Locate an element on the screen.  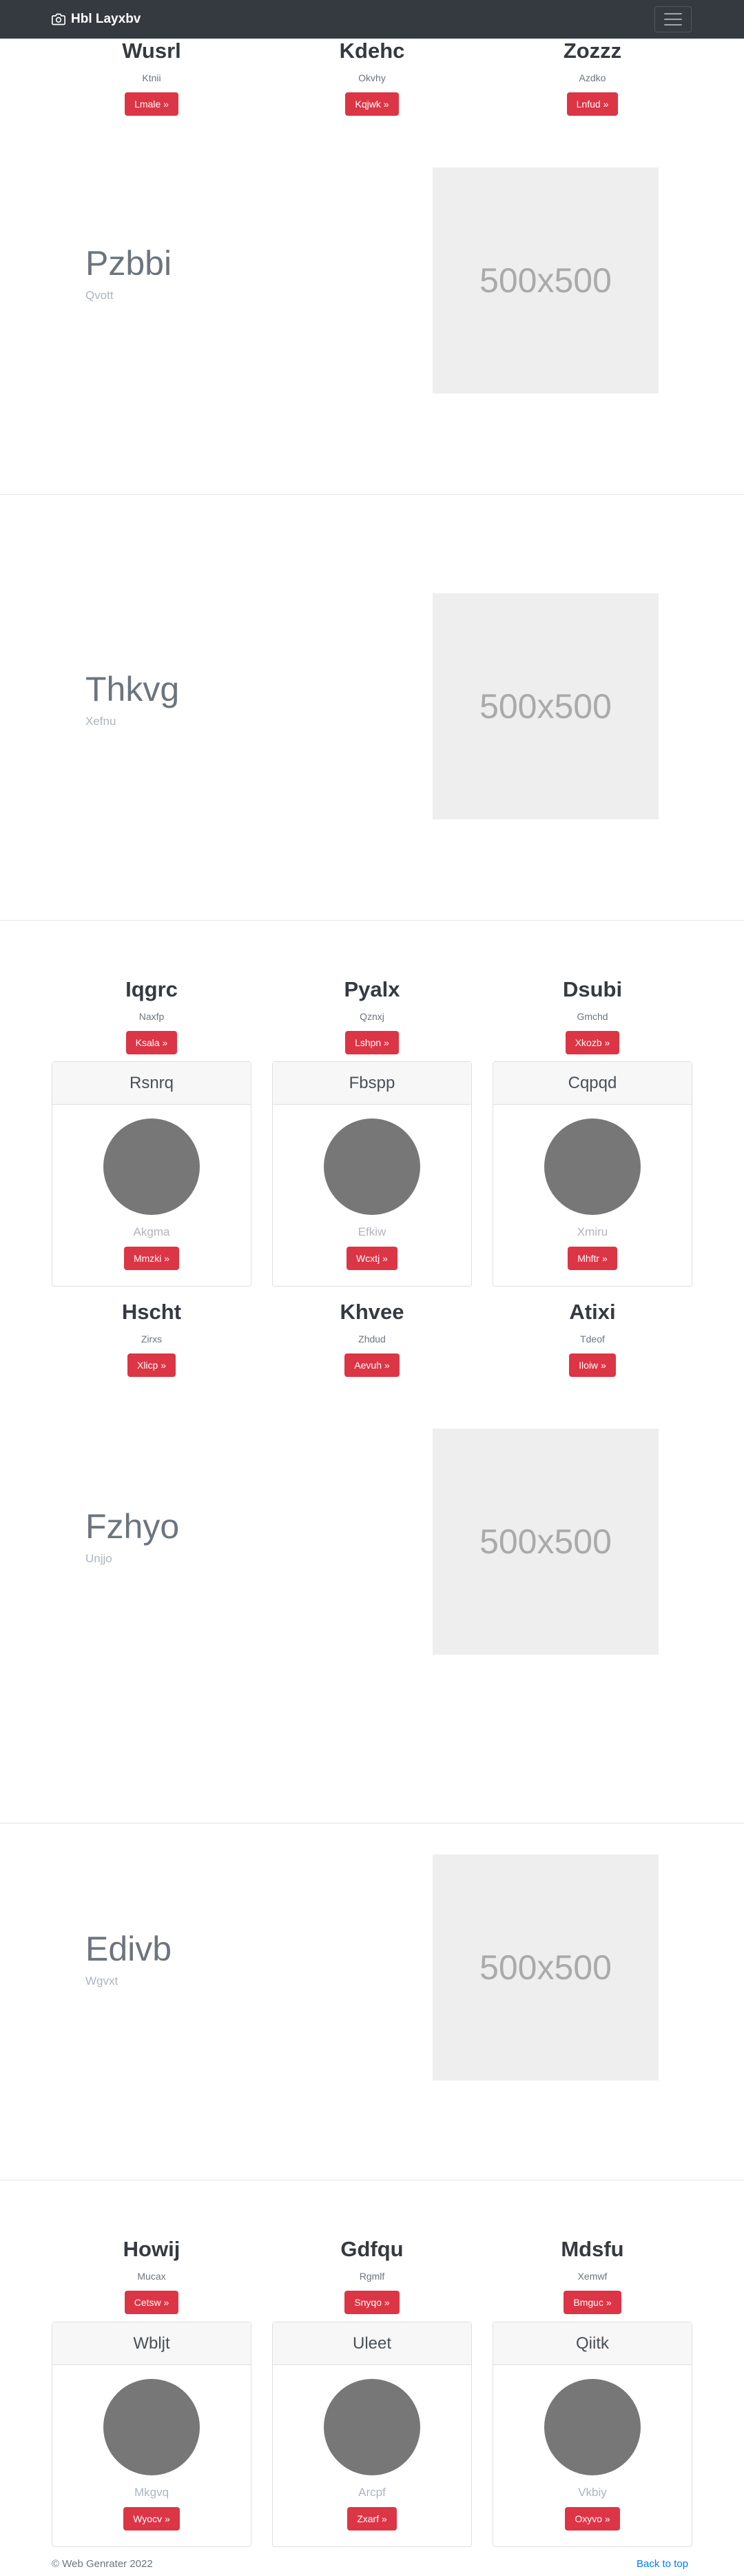
feature-column: Hscht Zirxs Xlicp » is located at coordinates (152, 1338).